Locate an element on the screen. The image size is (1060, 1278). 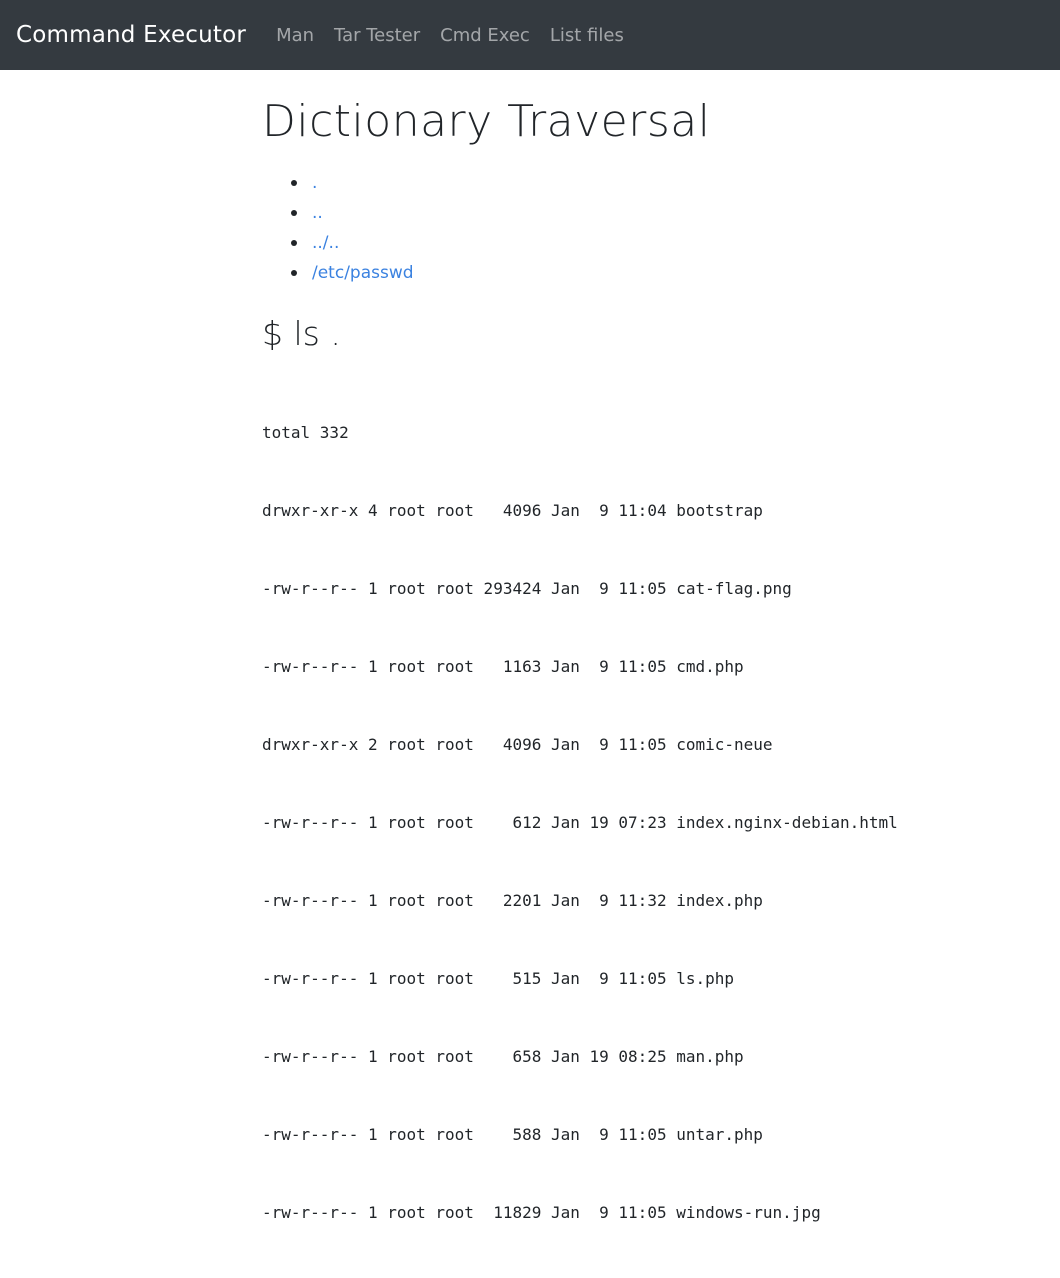
list-item: ../.. is located at coordinates (666, 243).